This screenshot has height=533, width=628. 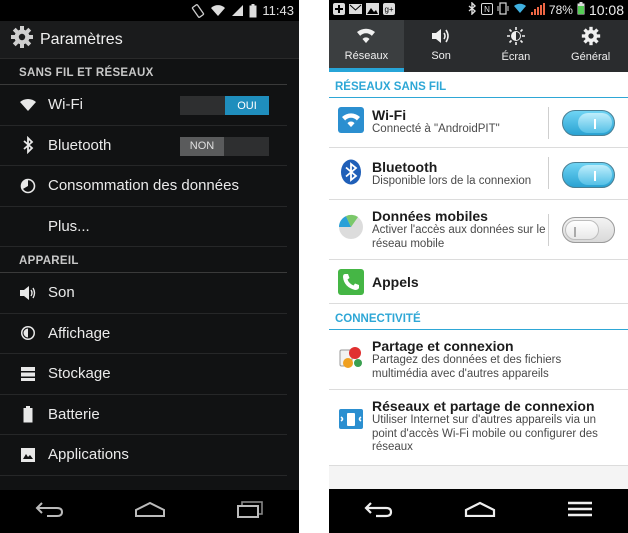 I want to click on settings-item-title: Appels, so click(x=395, y=282).